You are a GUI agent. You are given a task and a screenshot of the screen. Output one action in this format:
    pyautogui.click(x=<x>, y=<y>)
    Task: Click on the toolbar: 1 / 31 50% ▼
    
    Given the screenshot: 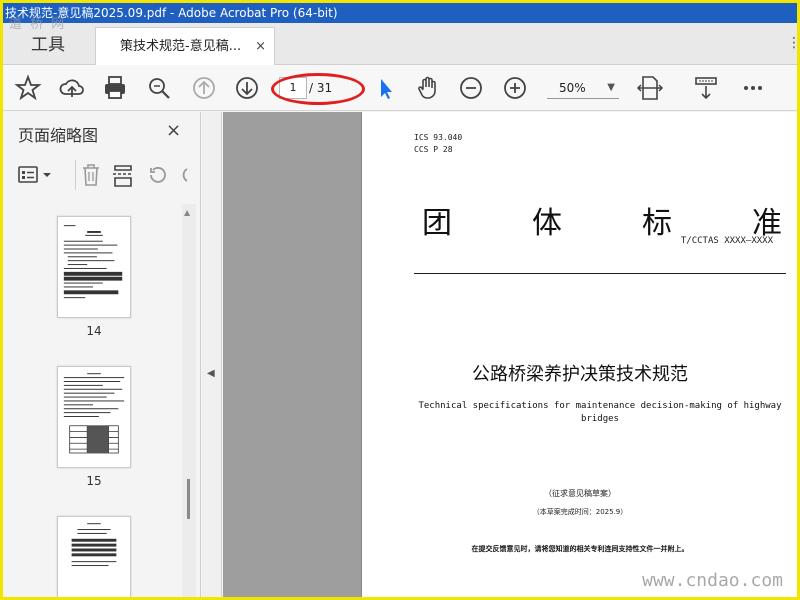 What is the action you would take?
    pyautogui.click(x=400, y=88)
    